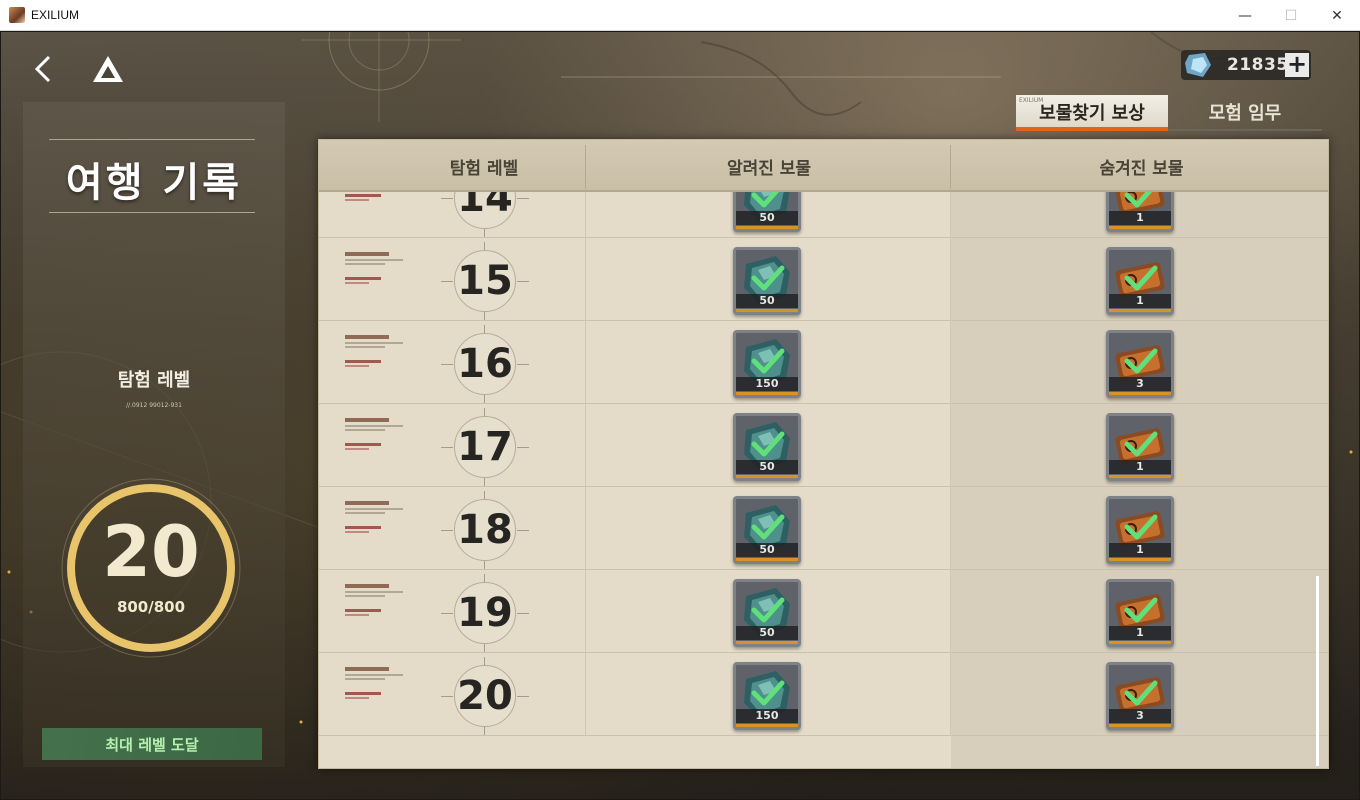 The height and width of the screenshot is (800, 1360). Describe the element at coordinates (823, 166) in the screenshot. I see `table-header: 탐험 레벨 알려진 보물 숨겨진 보물` at that location.